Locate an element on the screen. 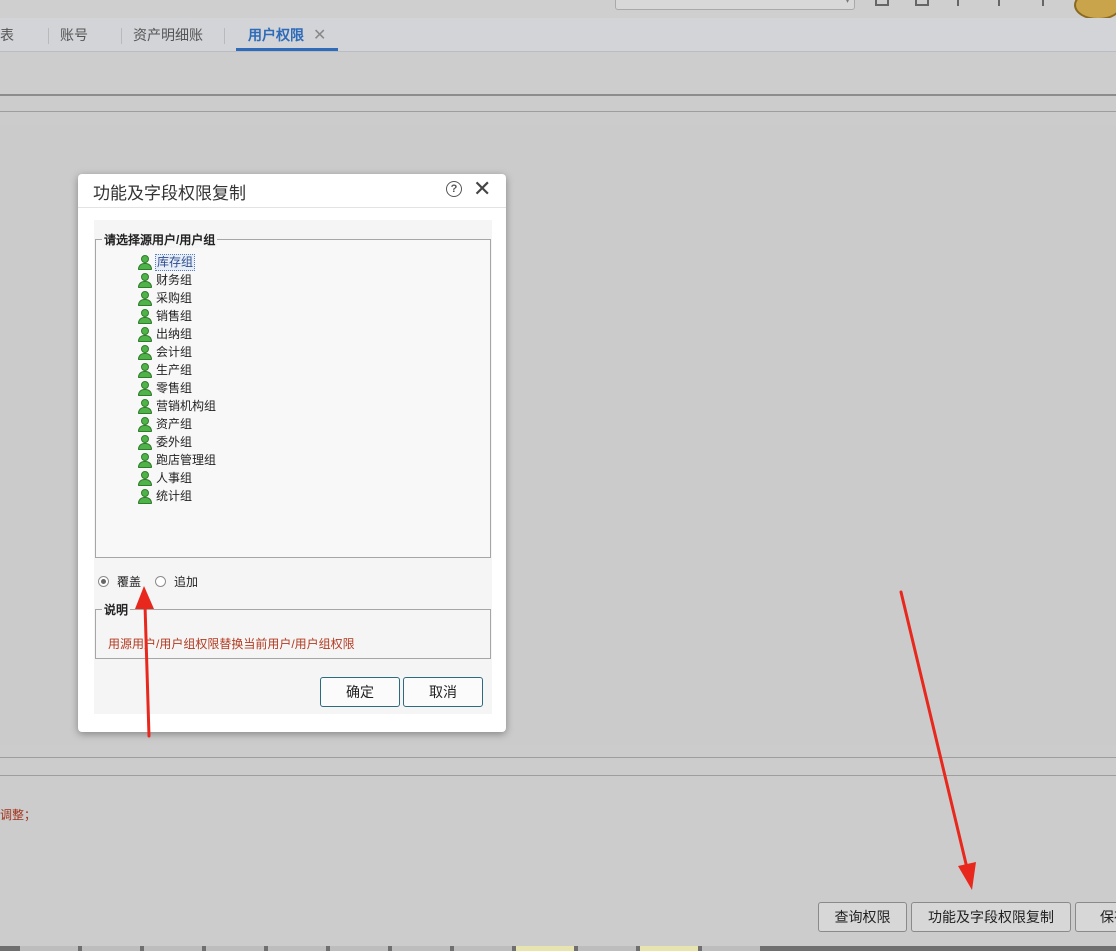 The width and height of the screenshot is (1116, 951). hint-text: 调整； is located at coordinates (18, 815).